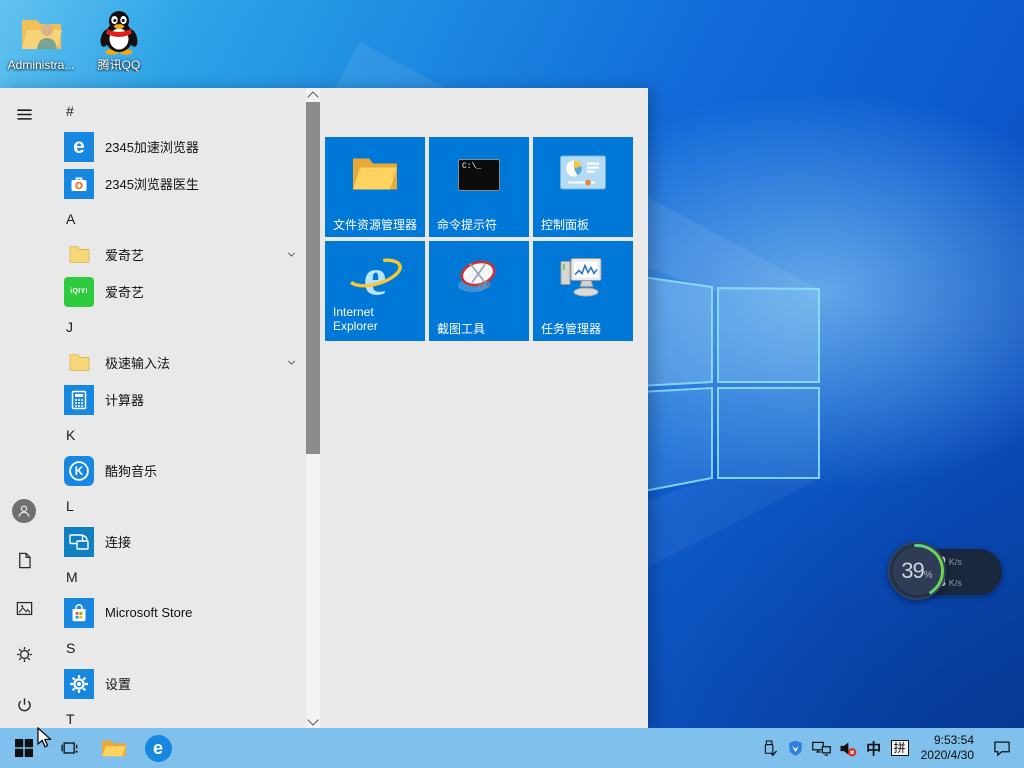 The height and width of the screenshot is (768, 1024). I want to click on taskbar-file-explorer-button, so click(114, 748).